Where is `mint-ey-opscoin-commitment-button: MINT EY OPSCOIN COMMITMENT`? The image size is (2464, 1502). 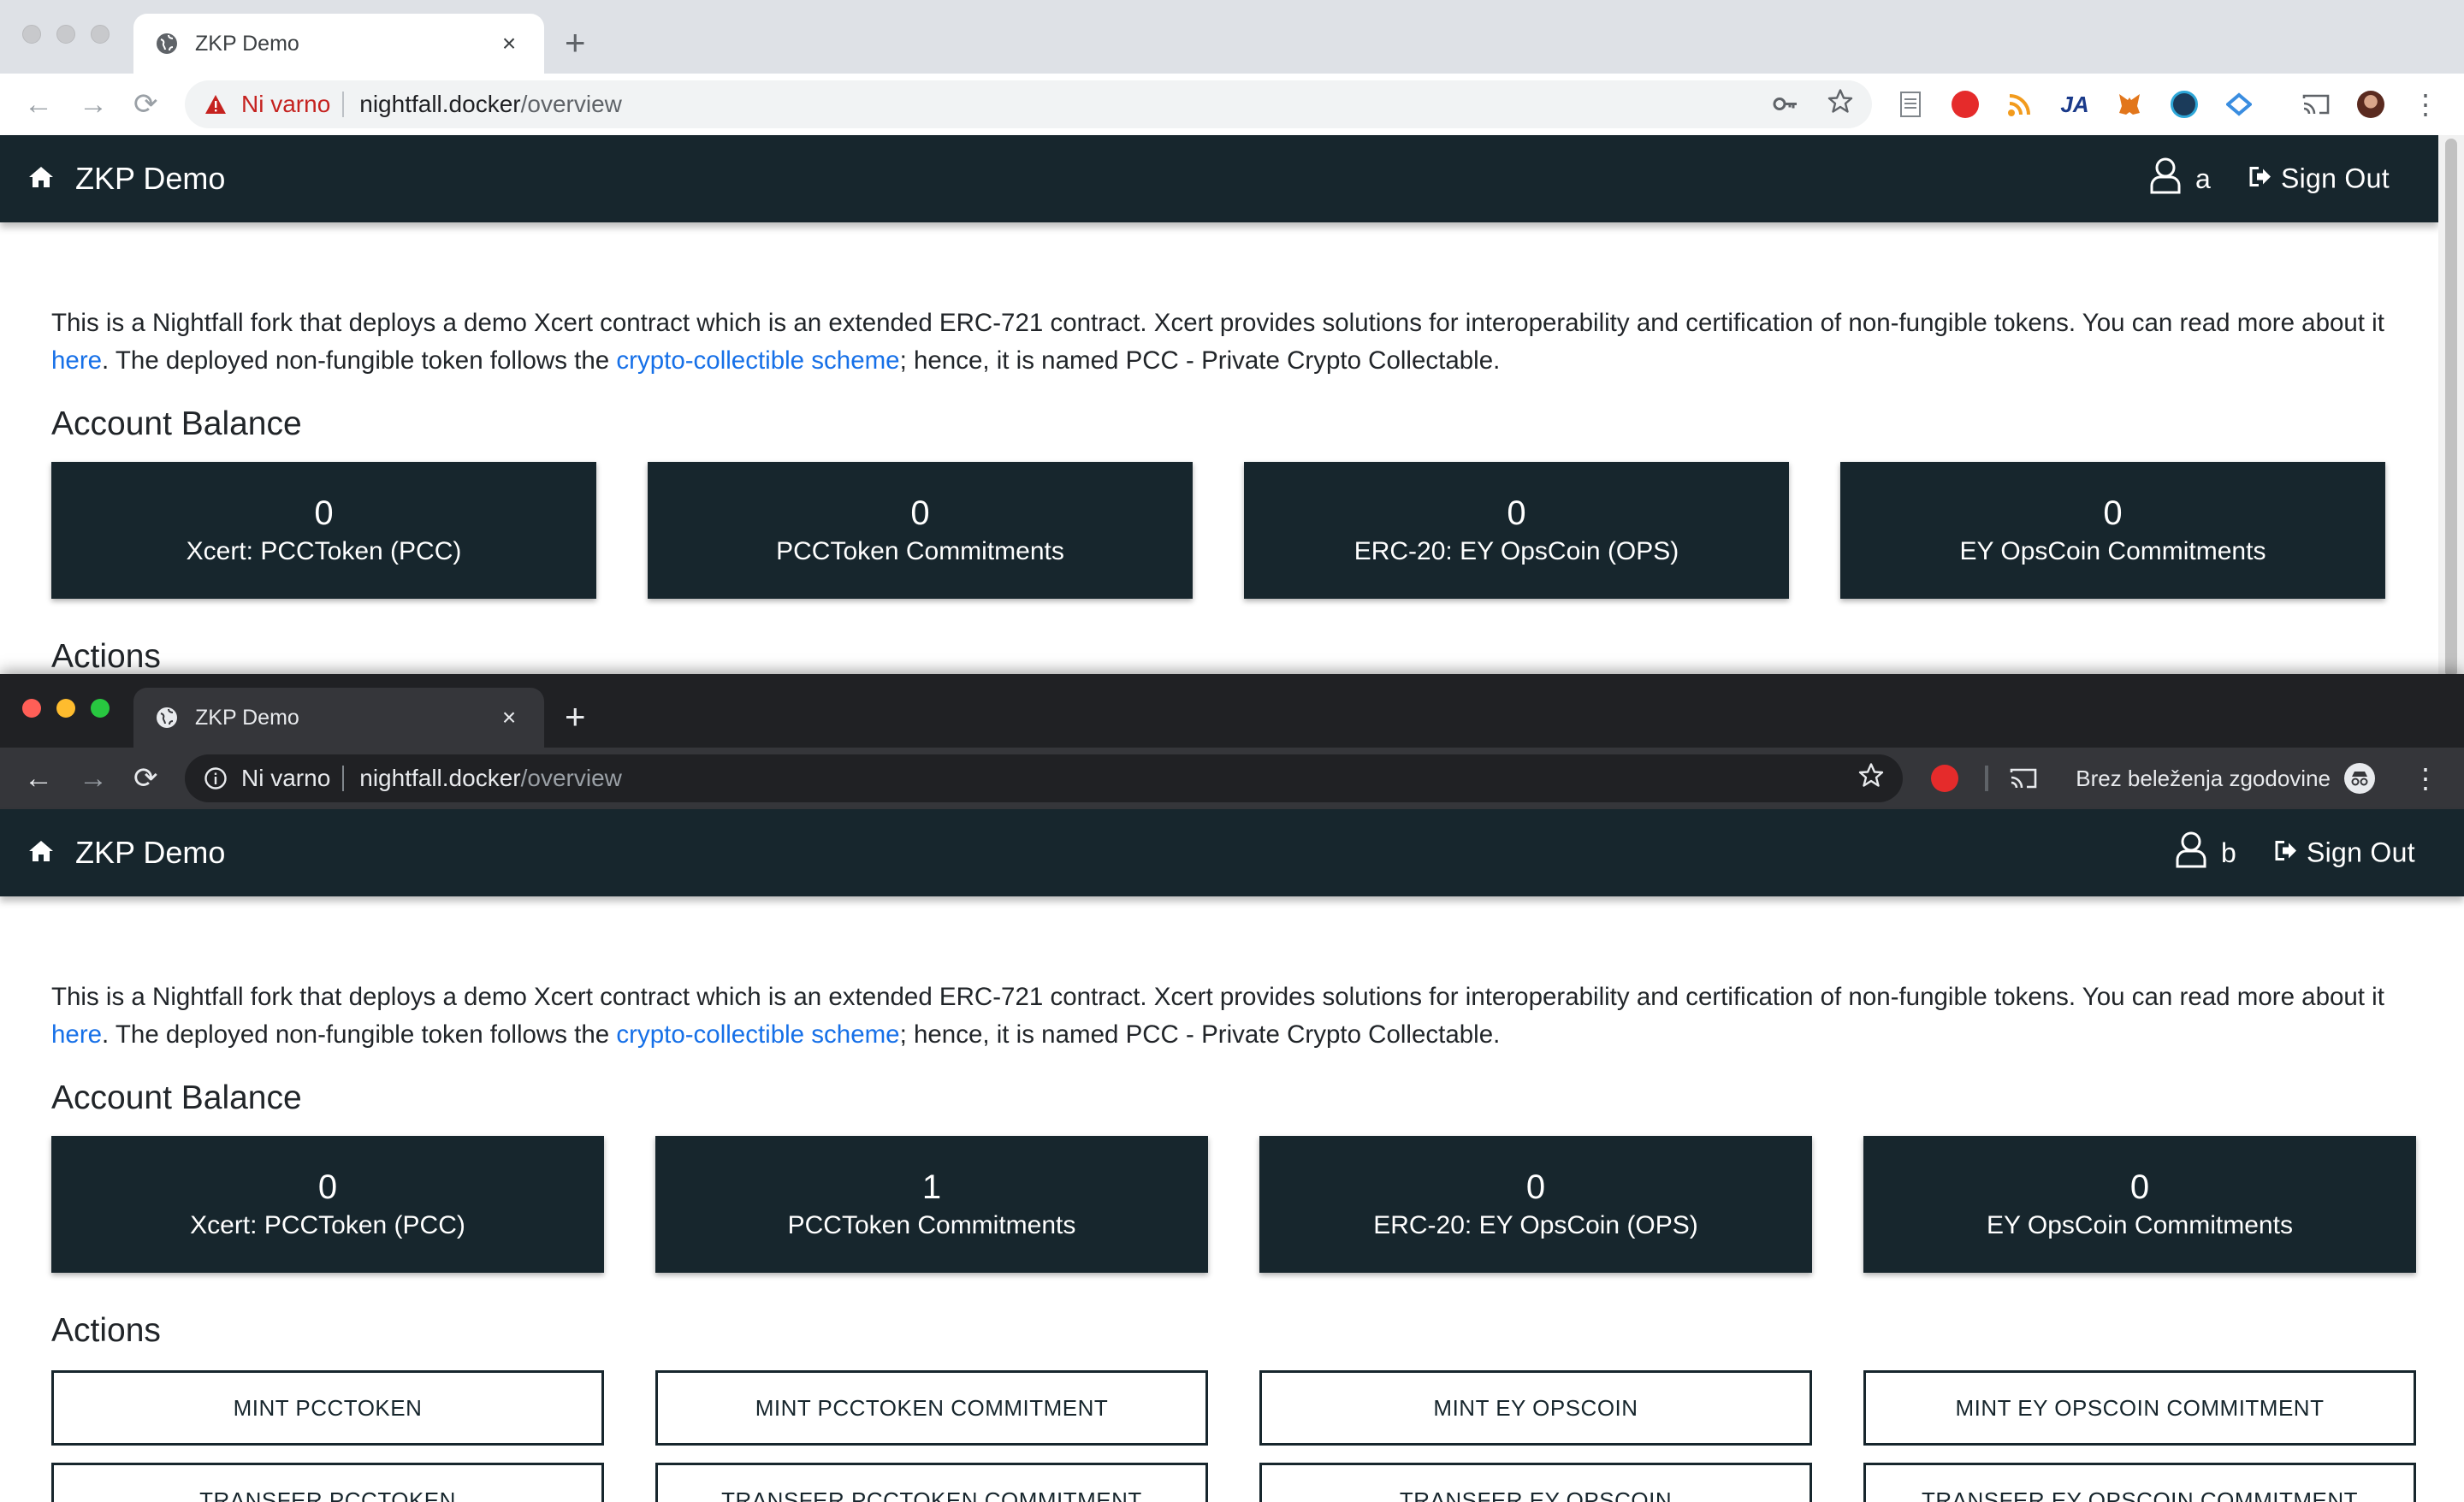 mint-ey-opscoin-commitment-button: MINT EY OPSCOIN COMMITMENT is located at coordinates (2139, 1408).